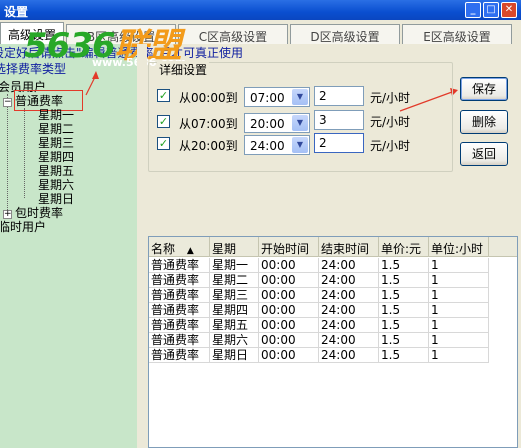  Describe the element at coordinates (234, 280) in the screenshot. I see `cell-weekday: 星期二` at that location.